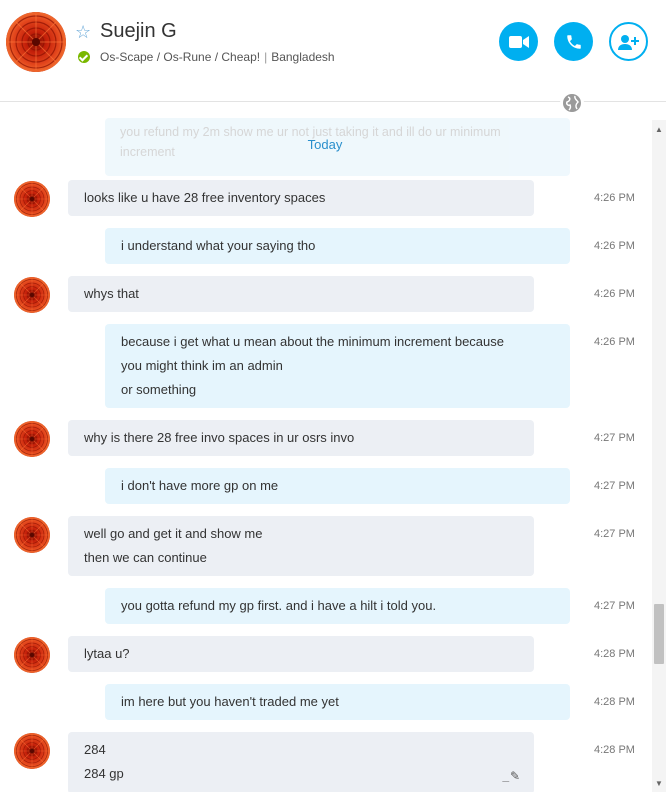 The height and width of the screenshot is (792, 666). What do you see at coordinates (200, 485) in the screenshot?
I see `message-line: i don't have more gp on me` at bounding box center [200, 485].